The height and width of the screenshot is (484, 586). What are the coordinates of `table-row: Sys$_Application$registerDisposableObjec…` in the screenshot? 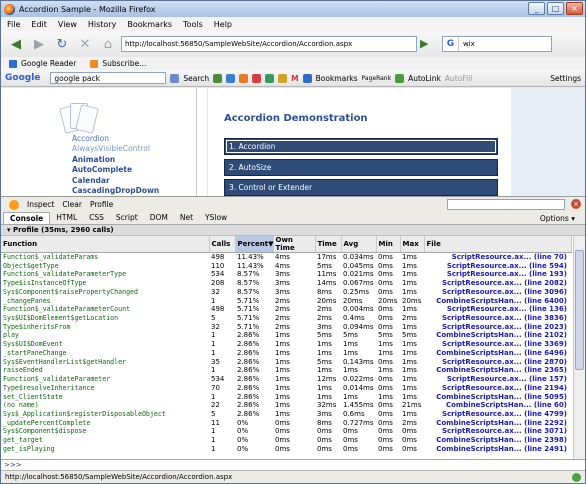 It's located at (286, 414).